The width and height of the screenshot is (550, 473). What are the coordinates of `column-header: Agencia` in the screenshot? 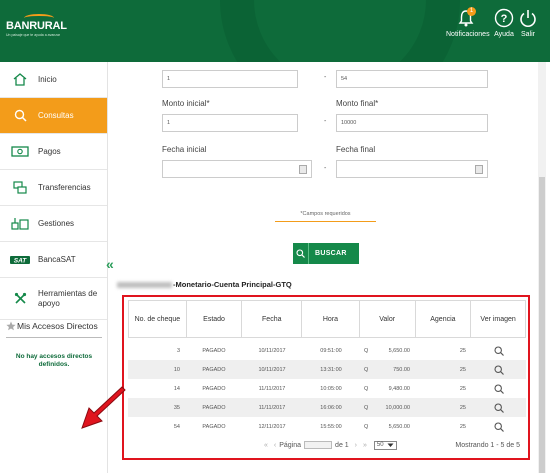 It's located at (444, 319).